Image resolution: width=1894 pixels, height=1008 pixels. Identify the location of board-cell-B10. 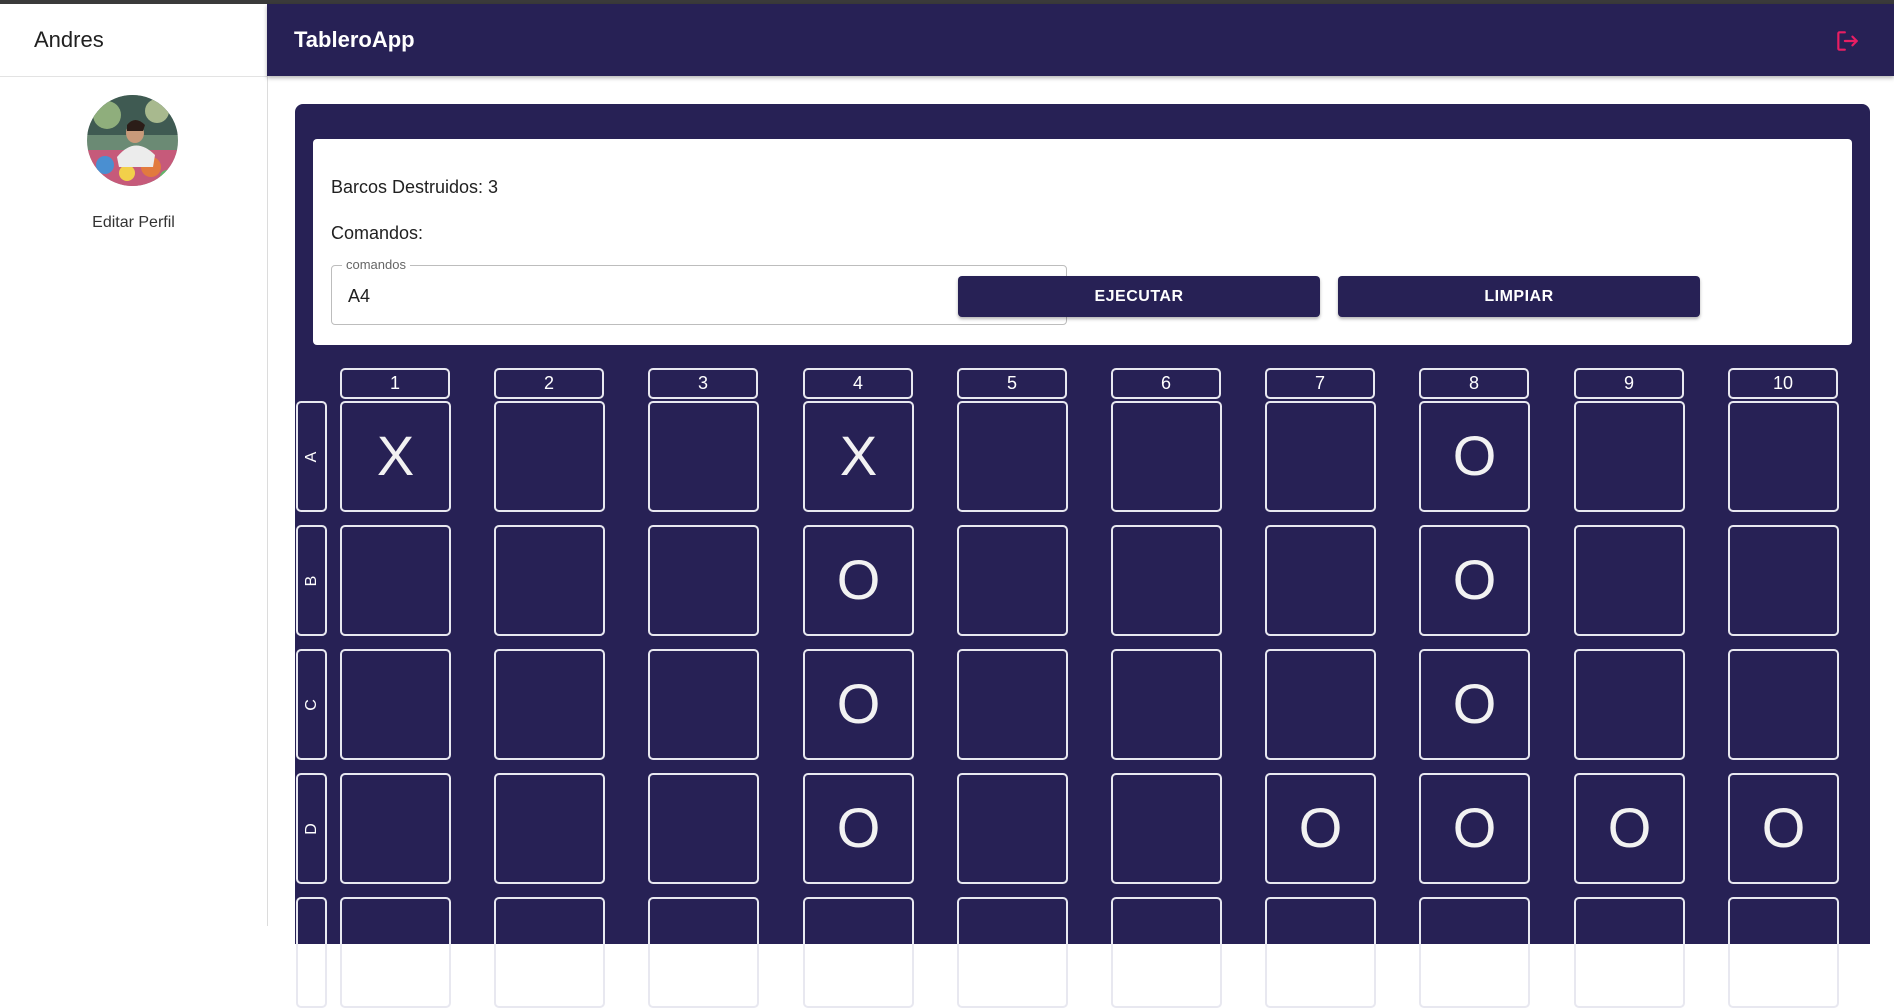
(1783, 580).